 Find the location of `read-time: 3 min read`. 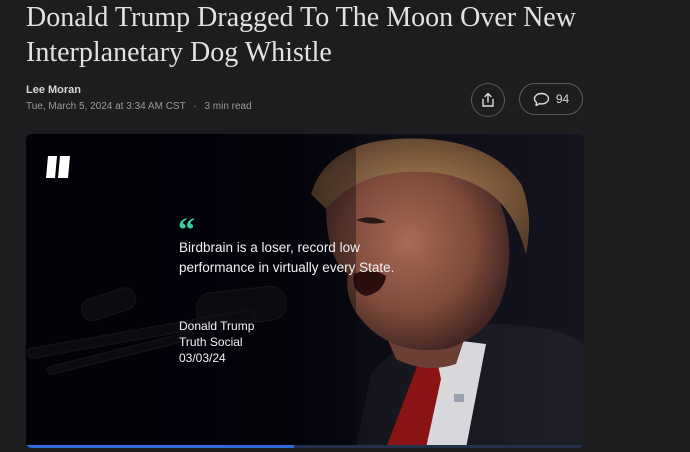

read-time: 3 min read is located at coordinates (228, 106).